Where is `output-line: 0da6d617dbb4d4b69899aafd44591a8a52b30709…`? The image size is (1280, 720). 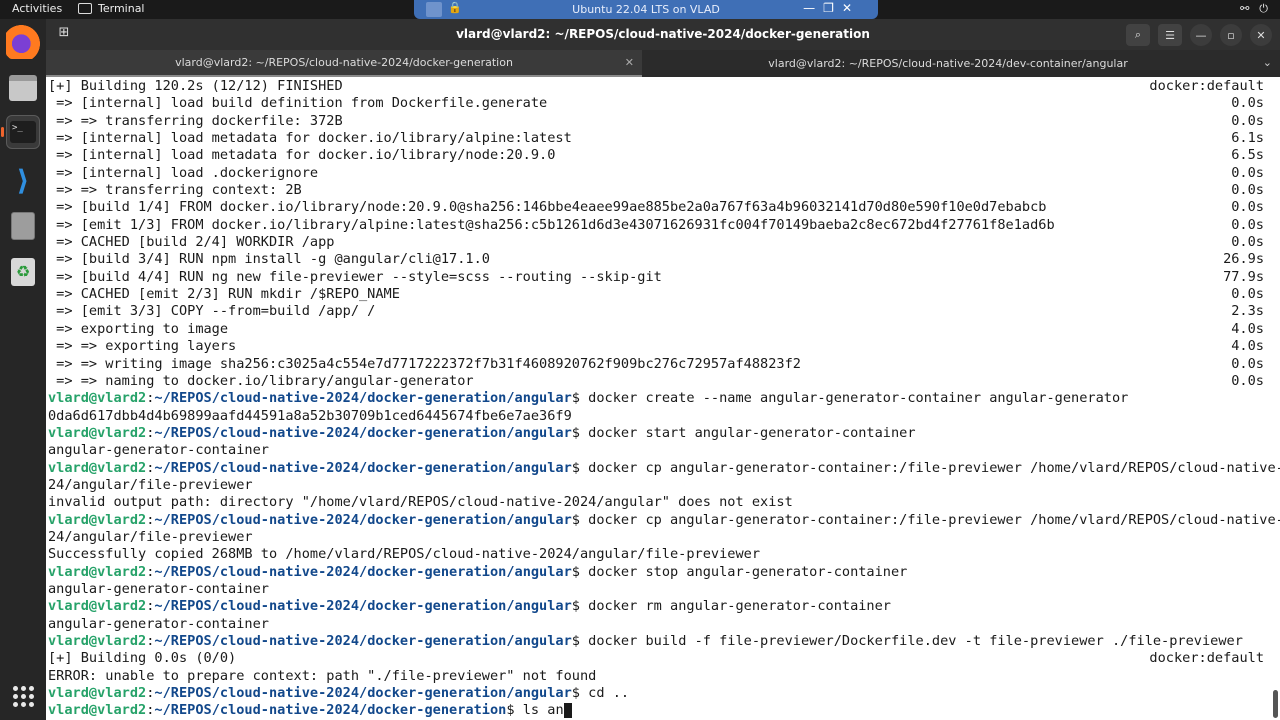 output-line: 0da6d617dbb4d4b69899aafd44591a8a52b30709… is located at coordinates (310, 415).